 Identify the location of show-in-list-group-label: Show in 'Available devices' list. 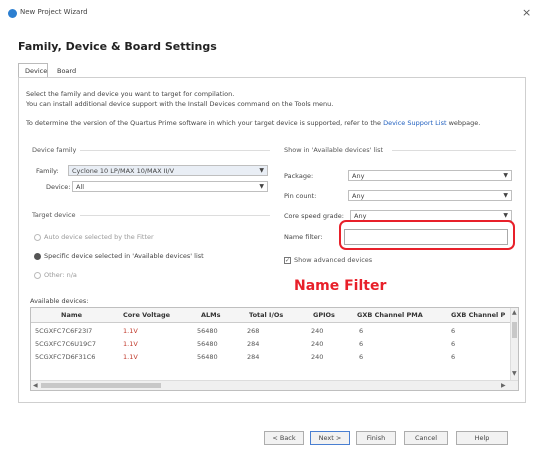
(334, 150).